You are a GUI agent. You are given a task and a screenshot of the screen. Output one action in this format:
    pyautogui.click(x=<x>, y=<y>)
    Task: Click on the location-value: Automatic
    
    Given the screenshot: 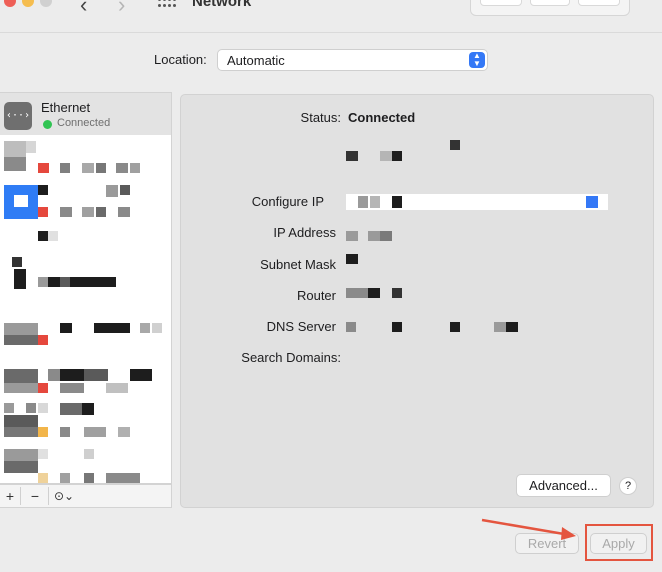 What is the action you would take?
    pyautogui.click(x=256, y=60)
    